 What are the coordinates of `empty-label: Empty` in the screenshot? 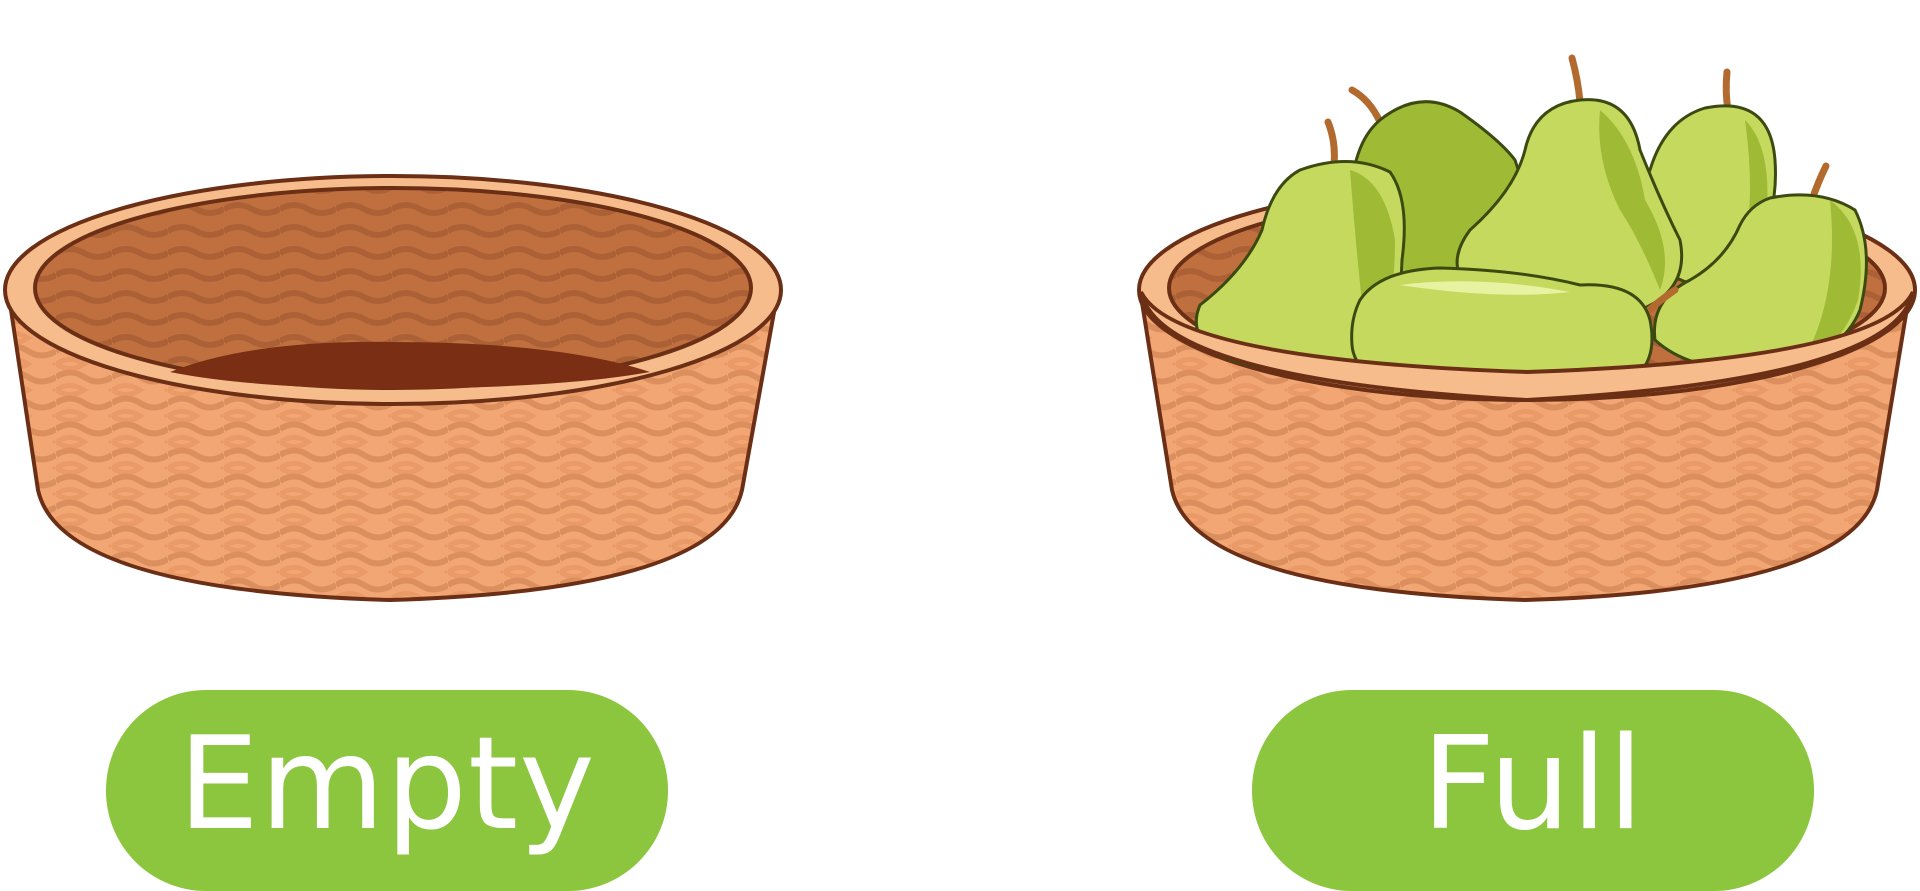 It's located at (387, 790).